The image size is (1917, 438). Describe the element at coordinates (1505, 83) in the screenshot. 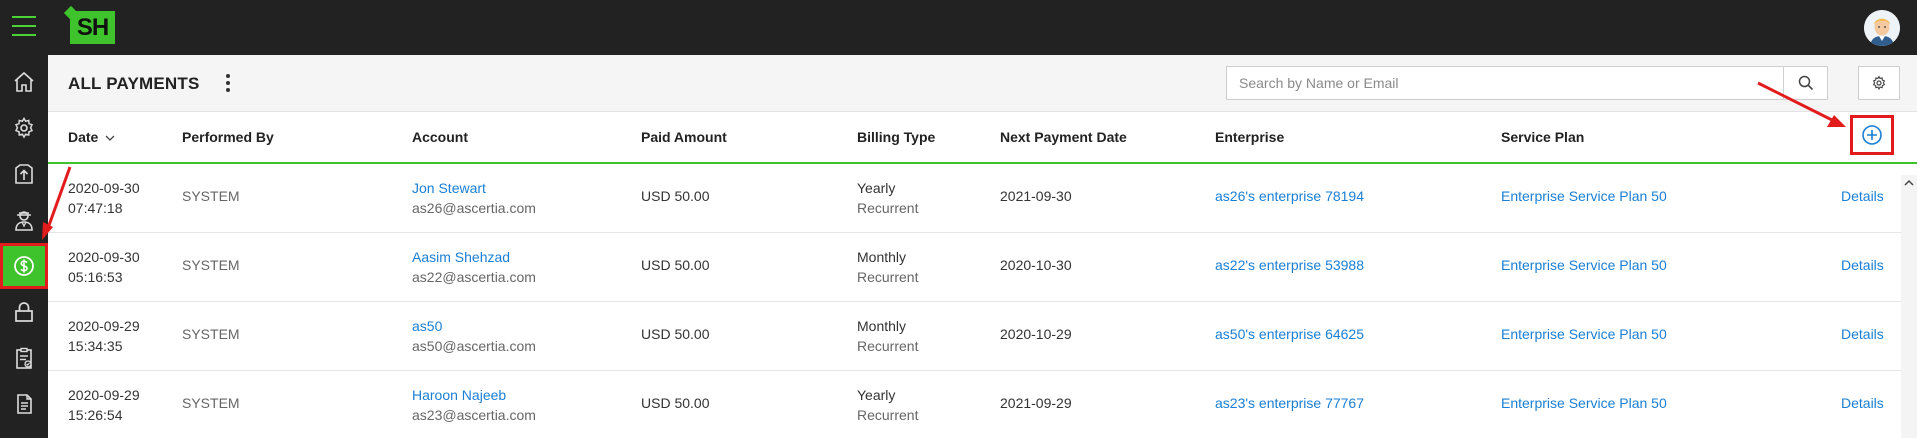

I see `search-input` at that location.